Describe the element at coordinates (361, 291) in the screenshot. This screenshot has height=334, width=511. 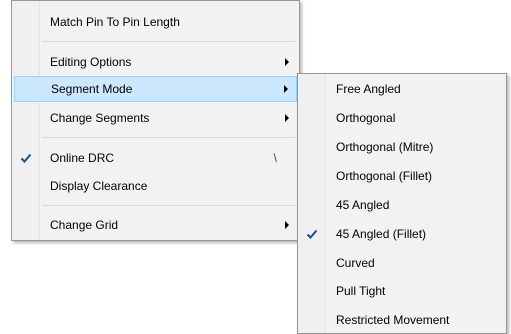
I see `menu-item-label: Pull Tight` at that location.